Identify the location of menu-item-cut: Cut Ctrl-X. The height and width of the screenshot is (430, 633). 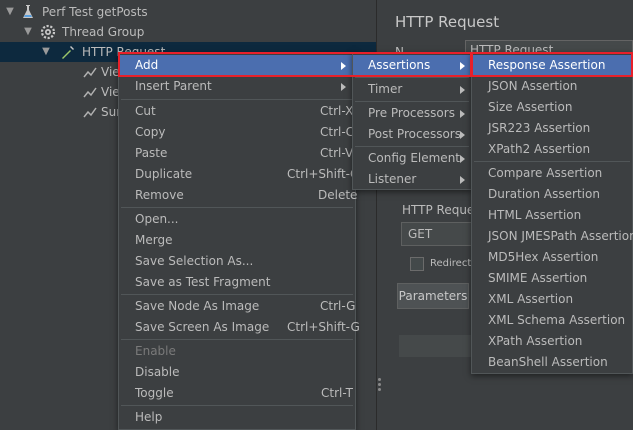
(237, 111).